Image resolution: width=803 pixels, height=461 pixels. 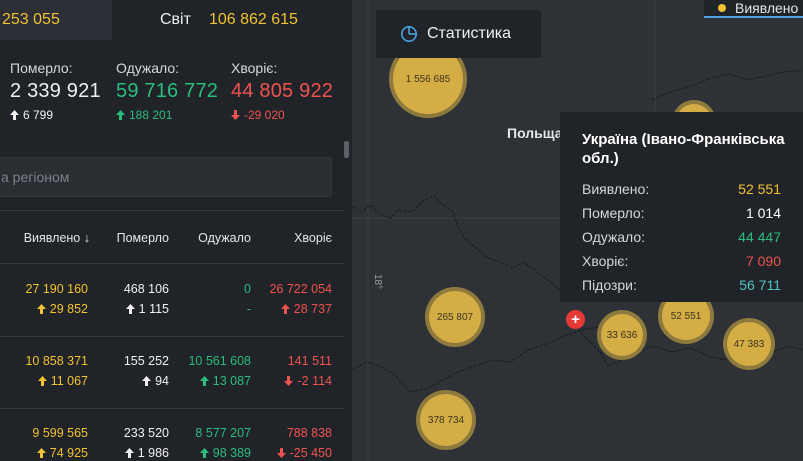 I want to click on cluster-bubble: 265 807, so click(x=455, y=317).